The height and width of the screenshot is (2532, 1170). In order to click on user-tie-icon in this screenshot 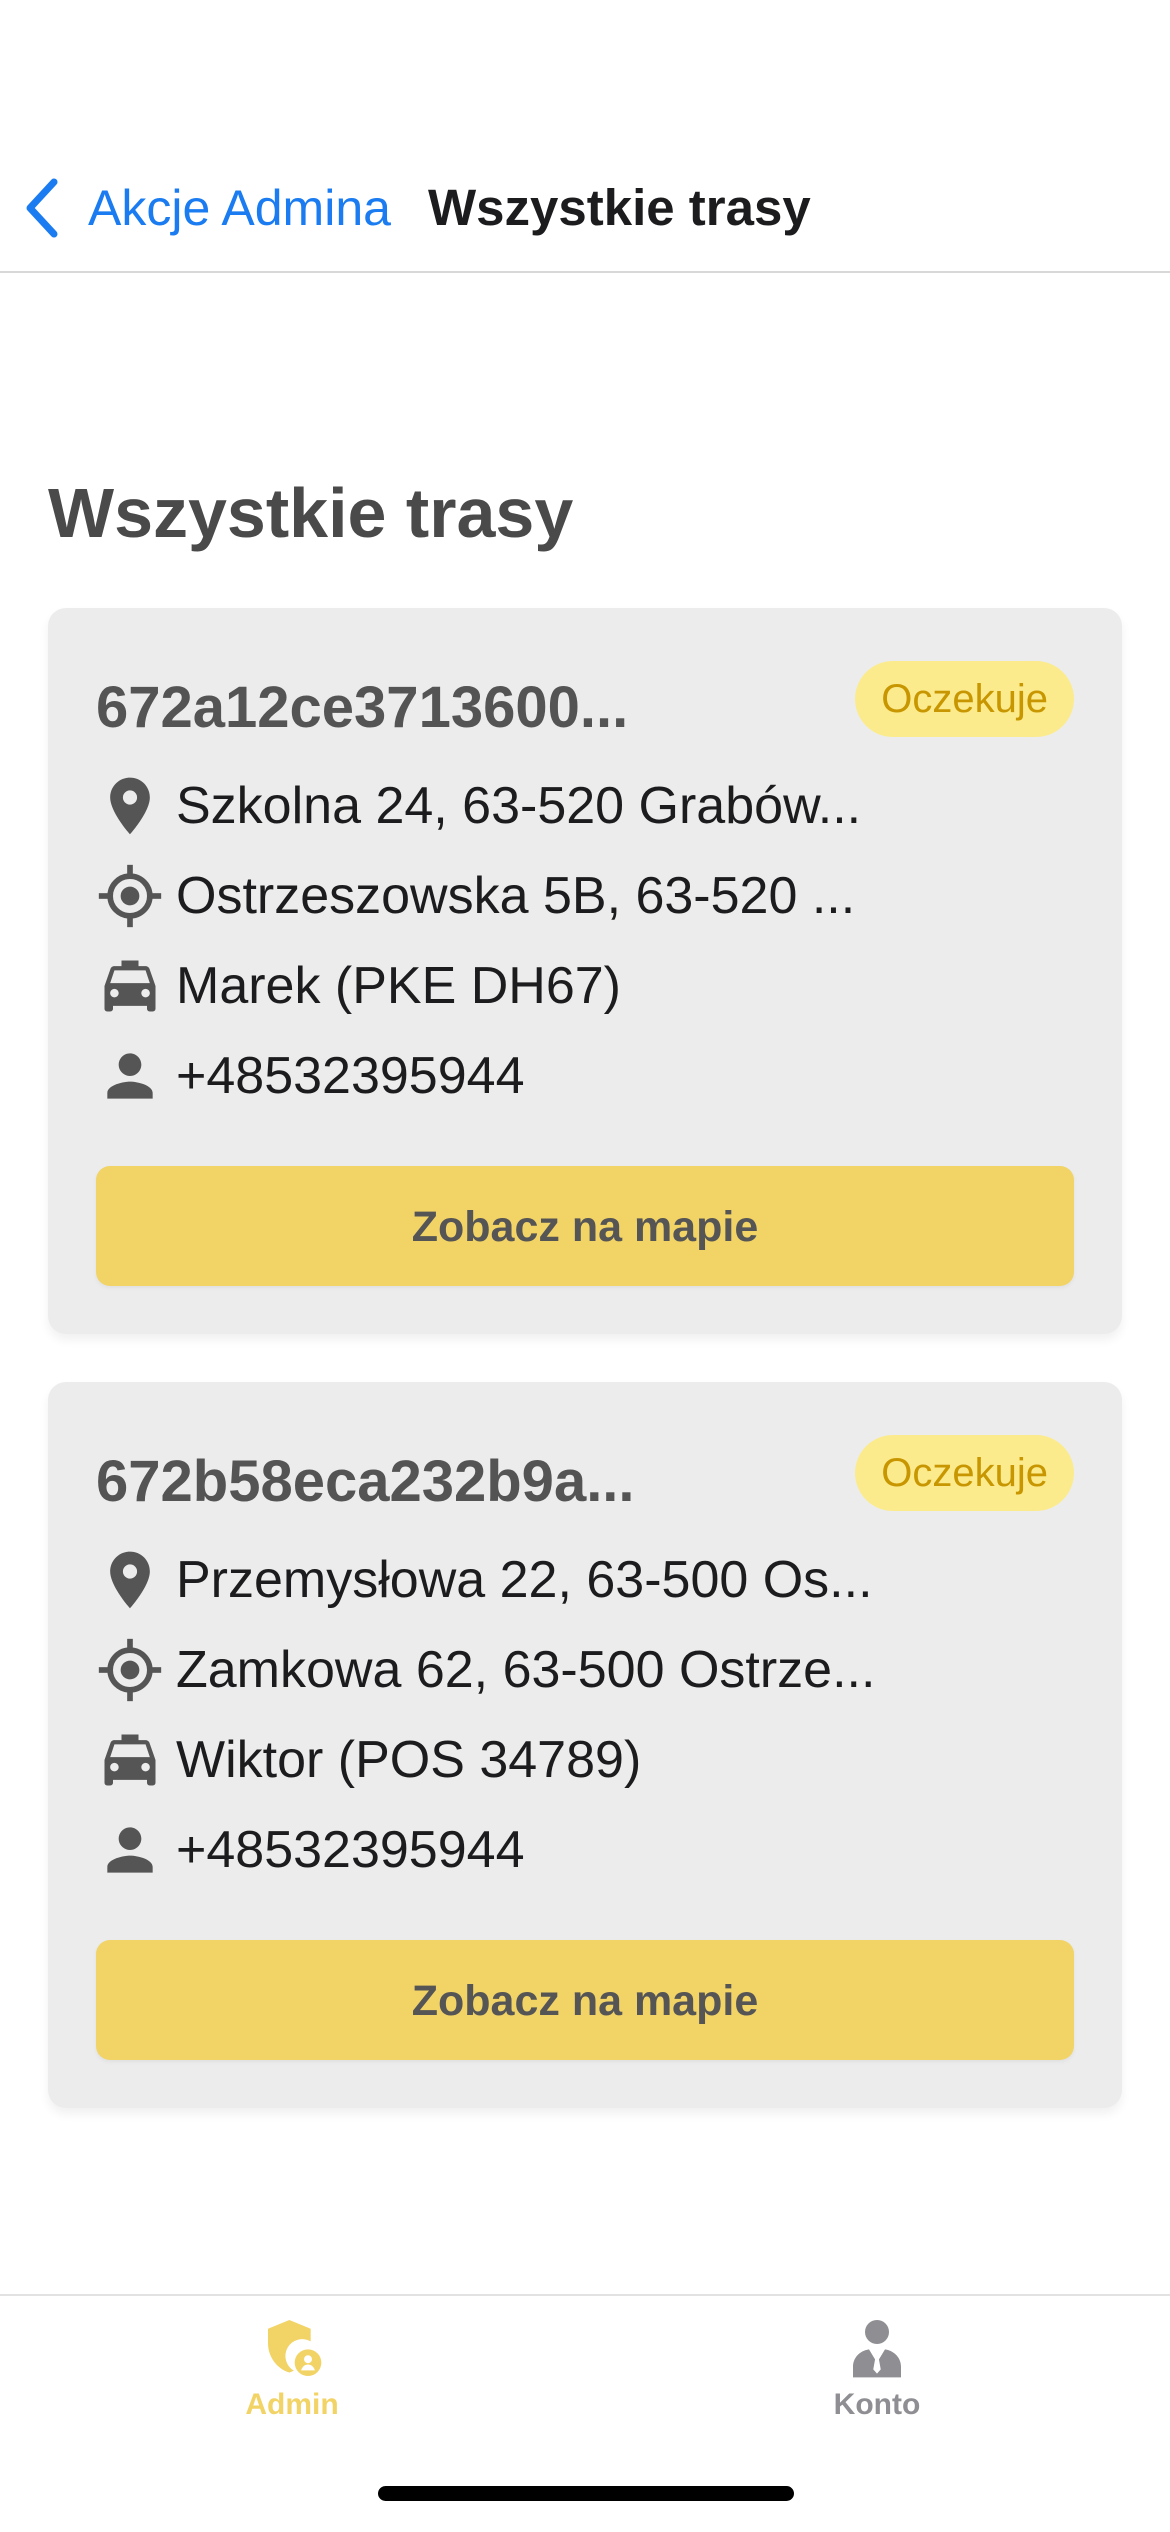, I will do `click(877, 2349)`.